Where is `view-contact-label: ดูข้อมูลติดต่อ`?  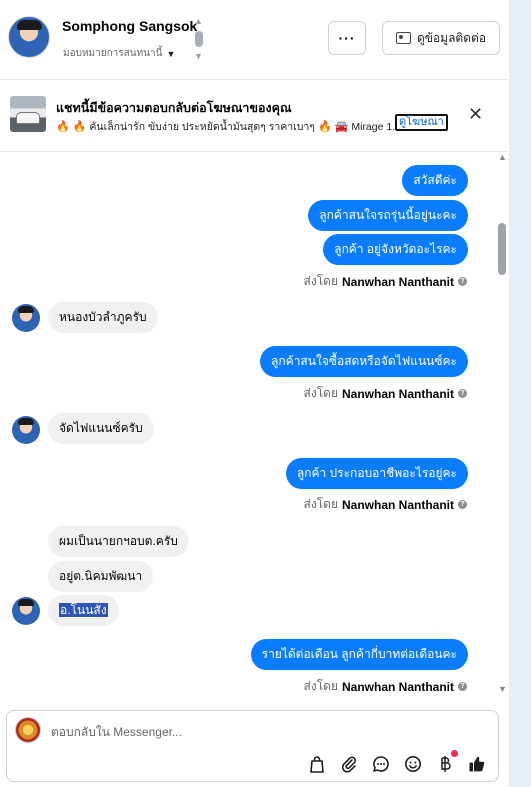 view-contact-label: ดูข้อมูลติดต่อ is located at coordinates (451, 37).